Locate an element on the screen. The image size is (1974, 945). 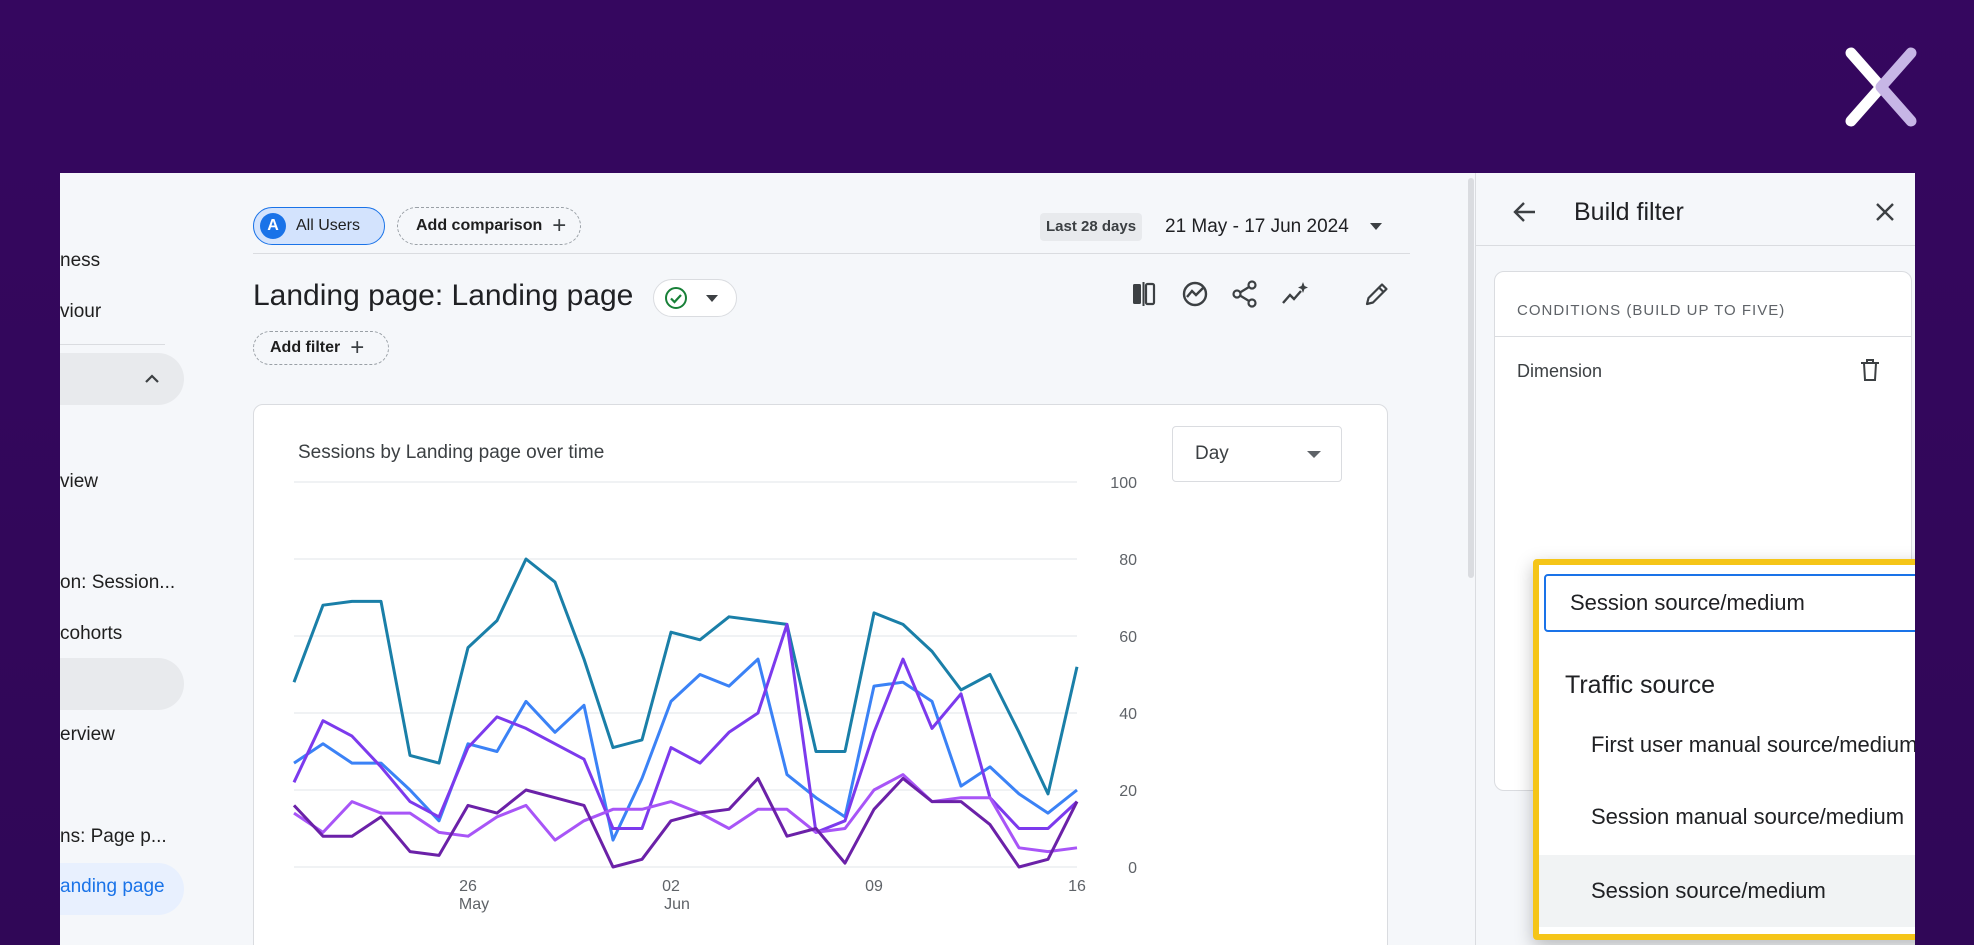
panel-title: Build filter is located at coordinates (1629, 212).